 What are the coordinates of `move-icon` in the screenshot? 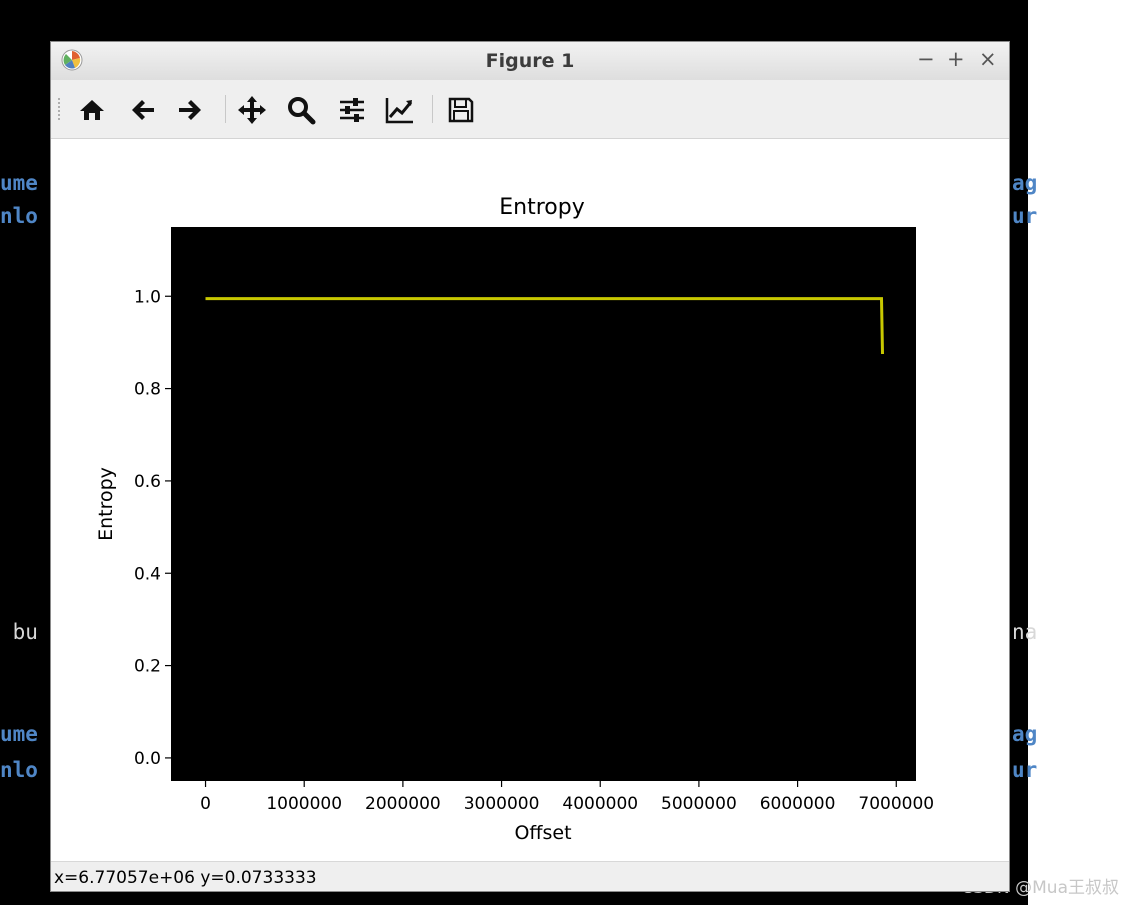 It's located at (252, 110).